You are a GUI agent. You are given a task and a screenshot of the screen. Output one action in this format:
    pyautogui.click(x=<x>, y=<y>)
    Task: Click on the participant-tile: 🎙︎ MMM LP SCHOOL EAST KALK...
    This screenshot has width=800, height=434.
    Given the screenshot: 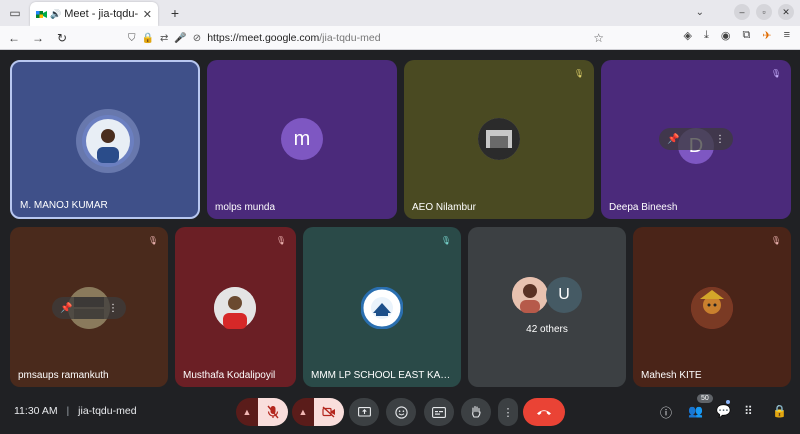 What is the action you would take?
    pyautogui.click(x=382, y=307)
    